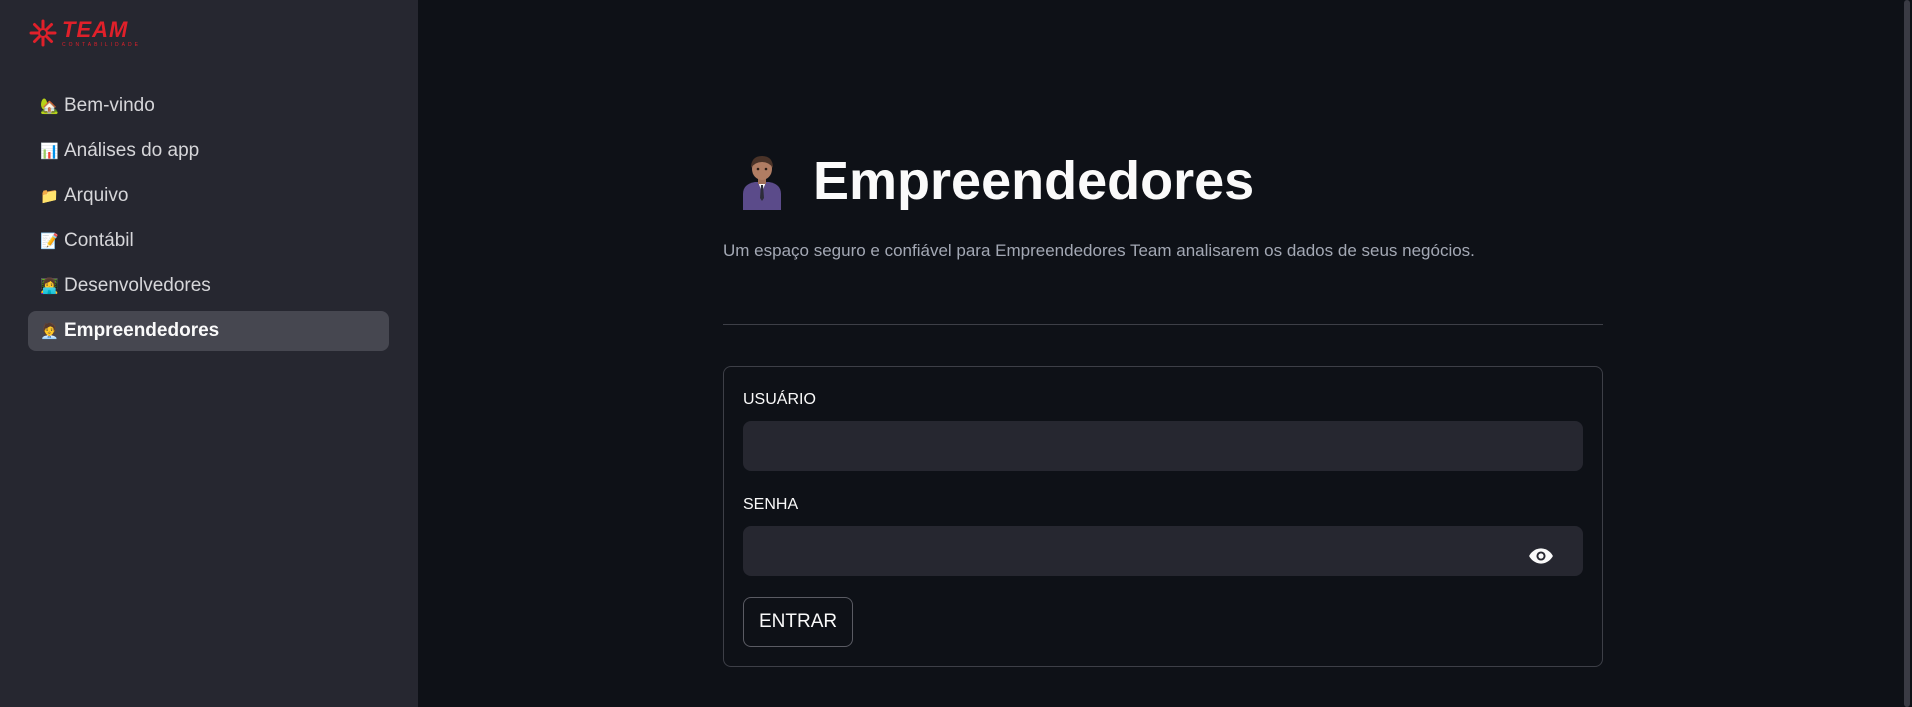  What do you see at coordinates (96, 195) in the screenshot?
I see `sidebar-item-label: Arquivo` at bounding box center [96, 195].